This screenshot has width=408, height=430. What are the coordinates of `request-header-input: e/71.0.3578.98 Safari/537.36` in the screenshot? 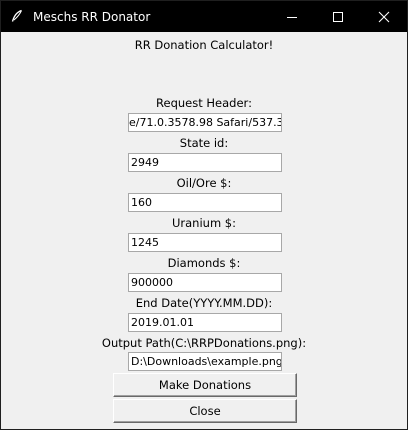 It's located at (205, 122).